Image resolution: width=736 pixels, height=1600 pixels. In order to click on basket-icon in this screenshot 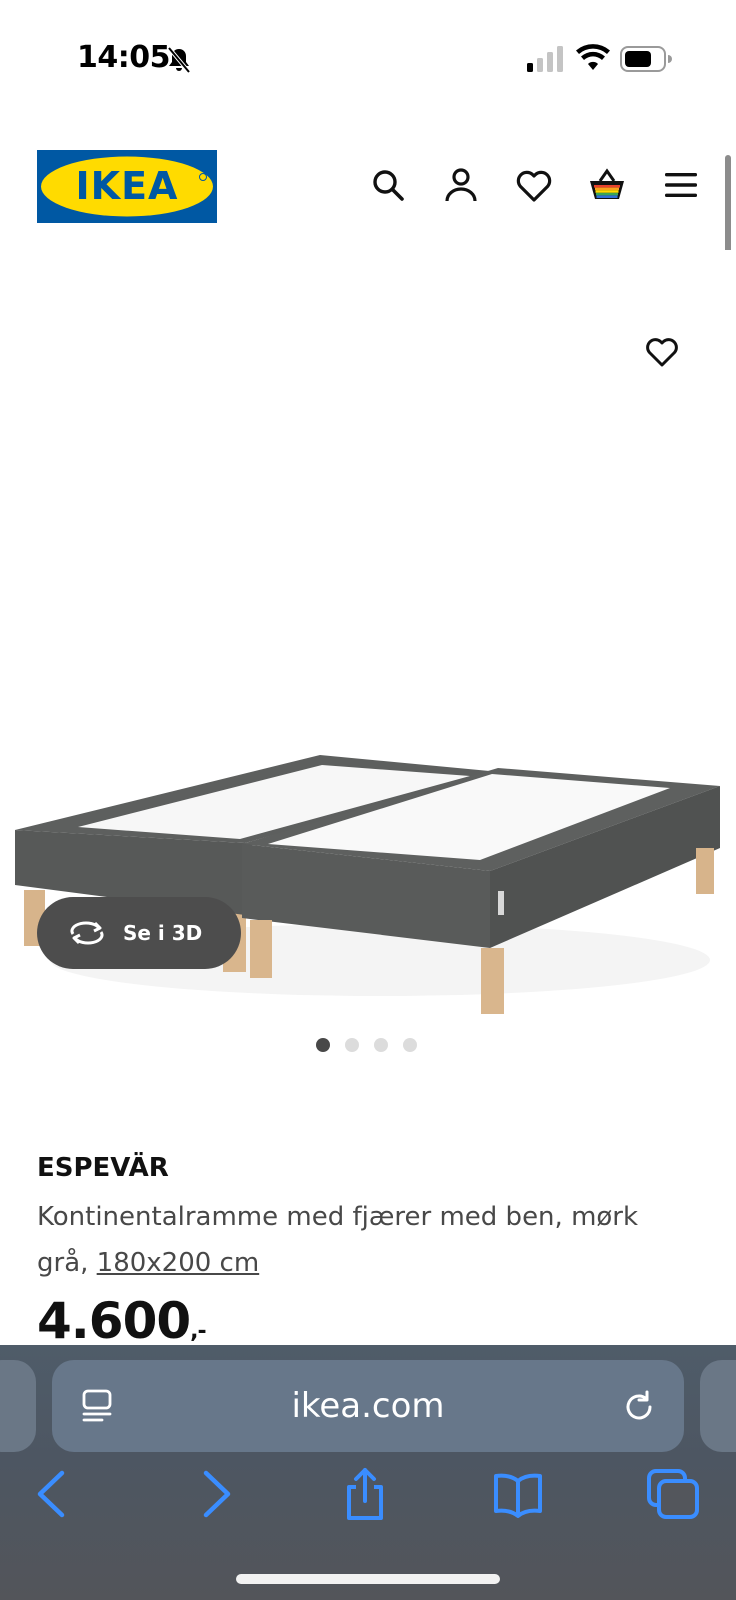, I will do `click(607, 185)`.